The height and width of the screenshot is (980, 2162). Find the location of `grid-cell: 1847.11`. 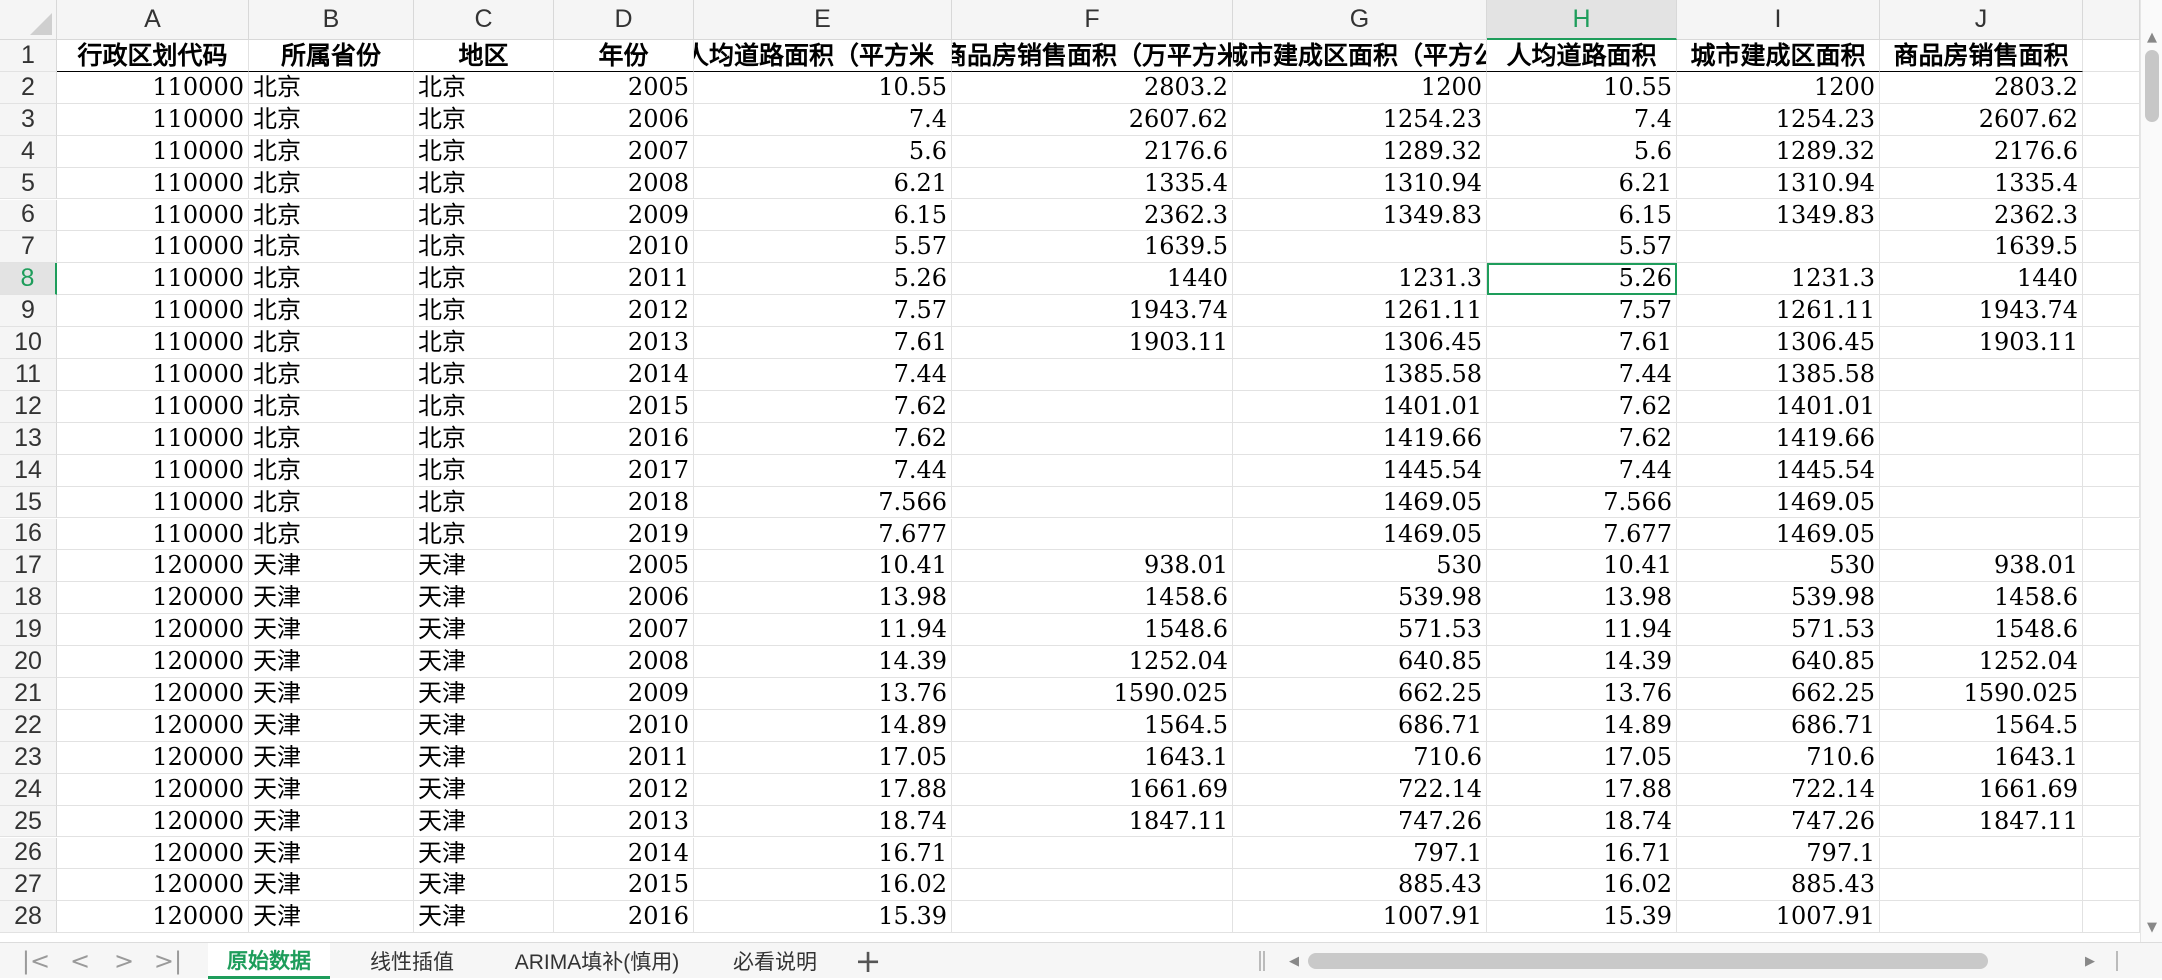

grid-cell: 1847.11 is located at coordinates (1981, 821).